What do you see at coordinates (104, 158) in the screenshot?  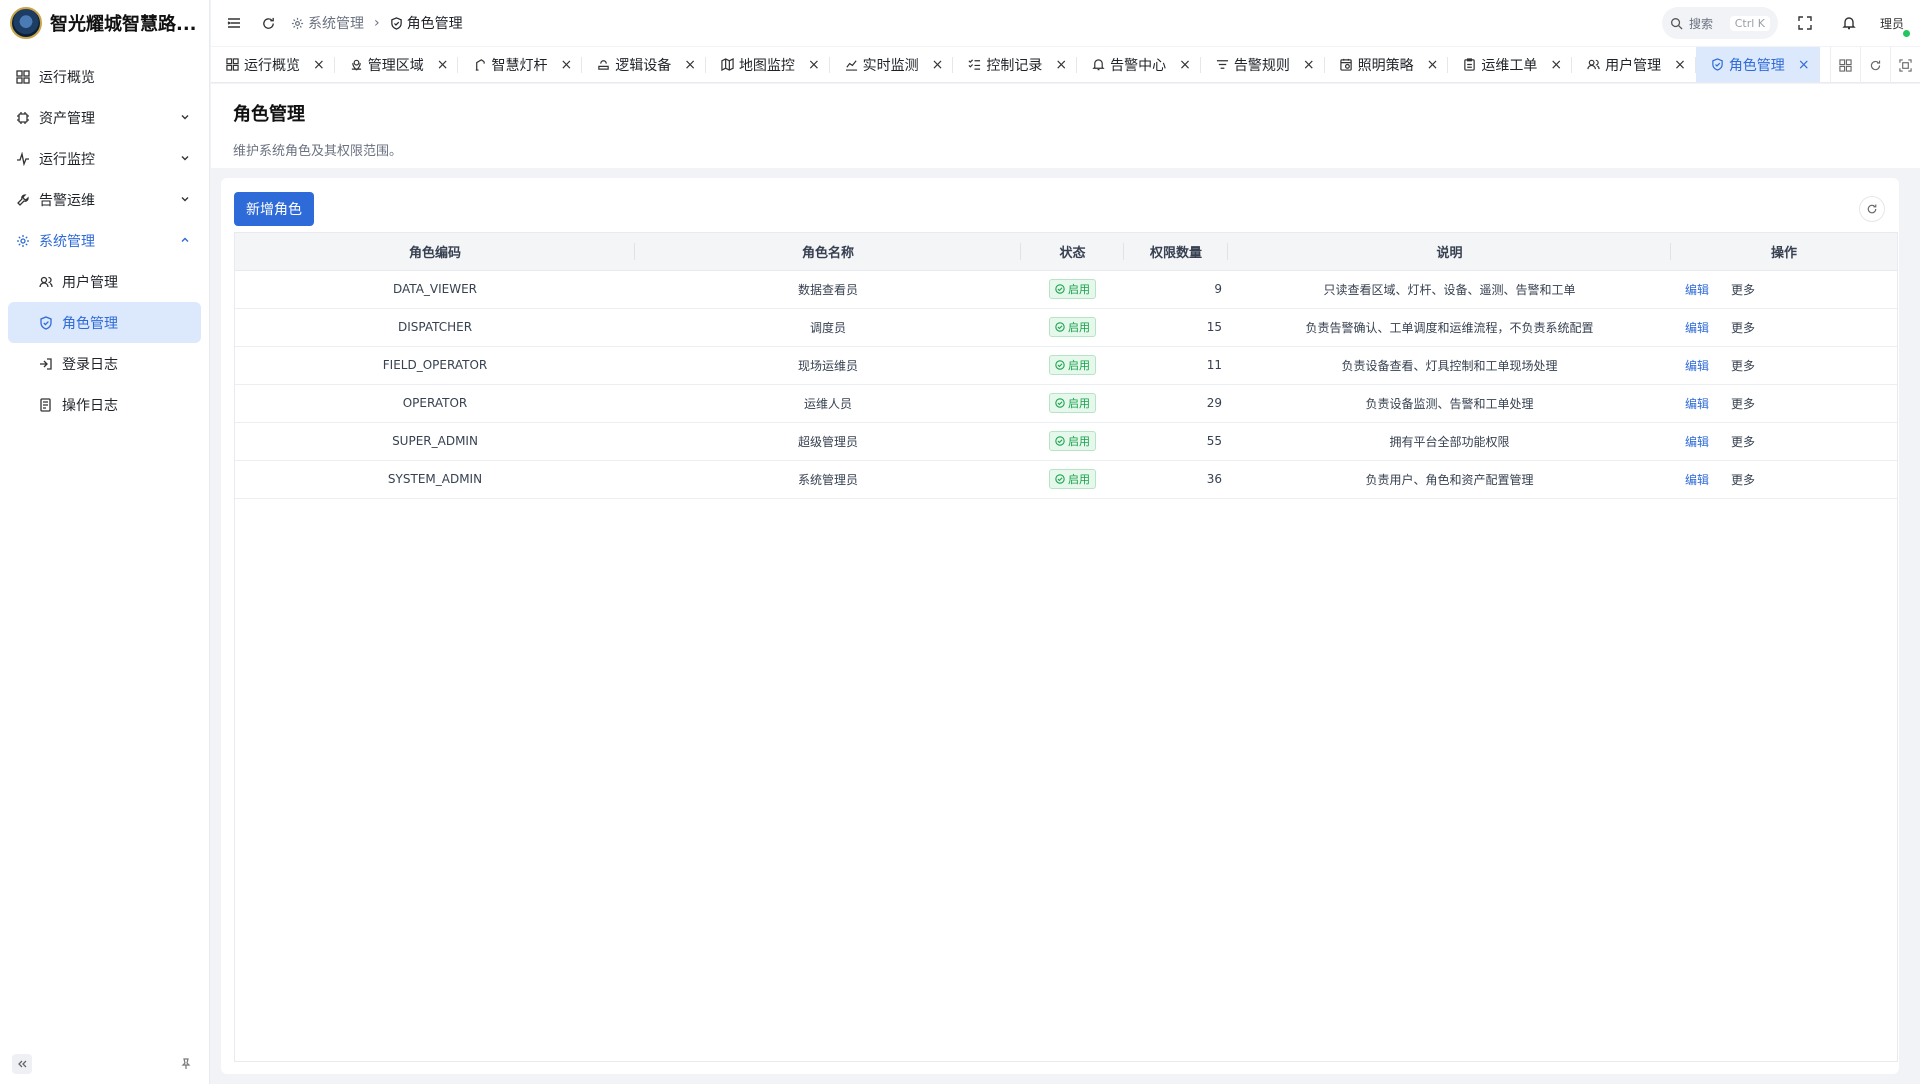 I see `sidebar-item-monitoring: 运行监控` at bounding box center [104, 158].